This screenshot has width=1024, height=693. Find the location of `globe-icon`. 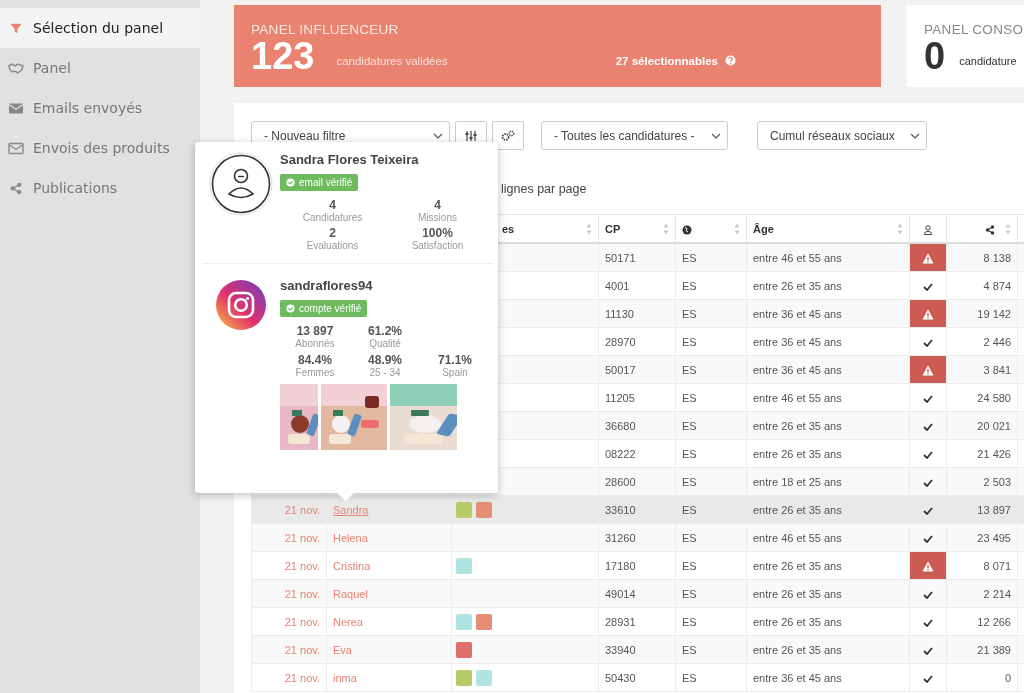

globe-icon is located at coordinates (687, 229).